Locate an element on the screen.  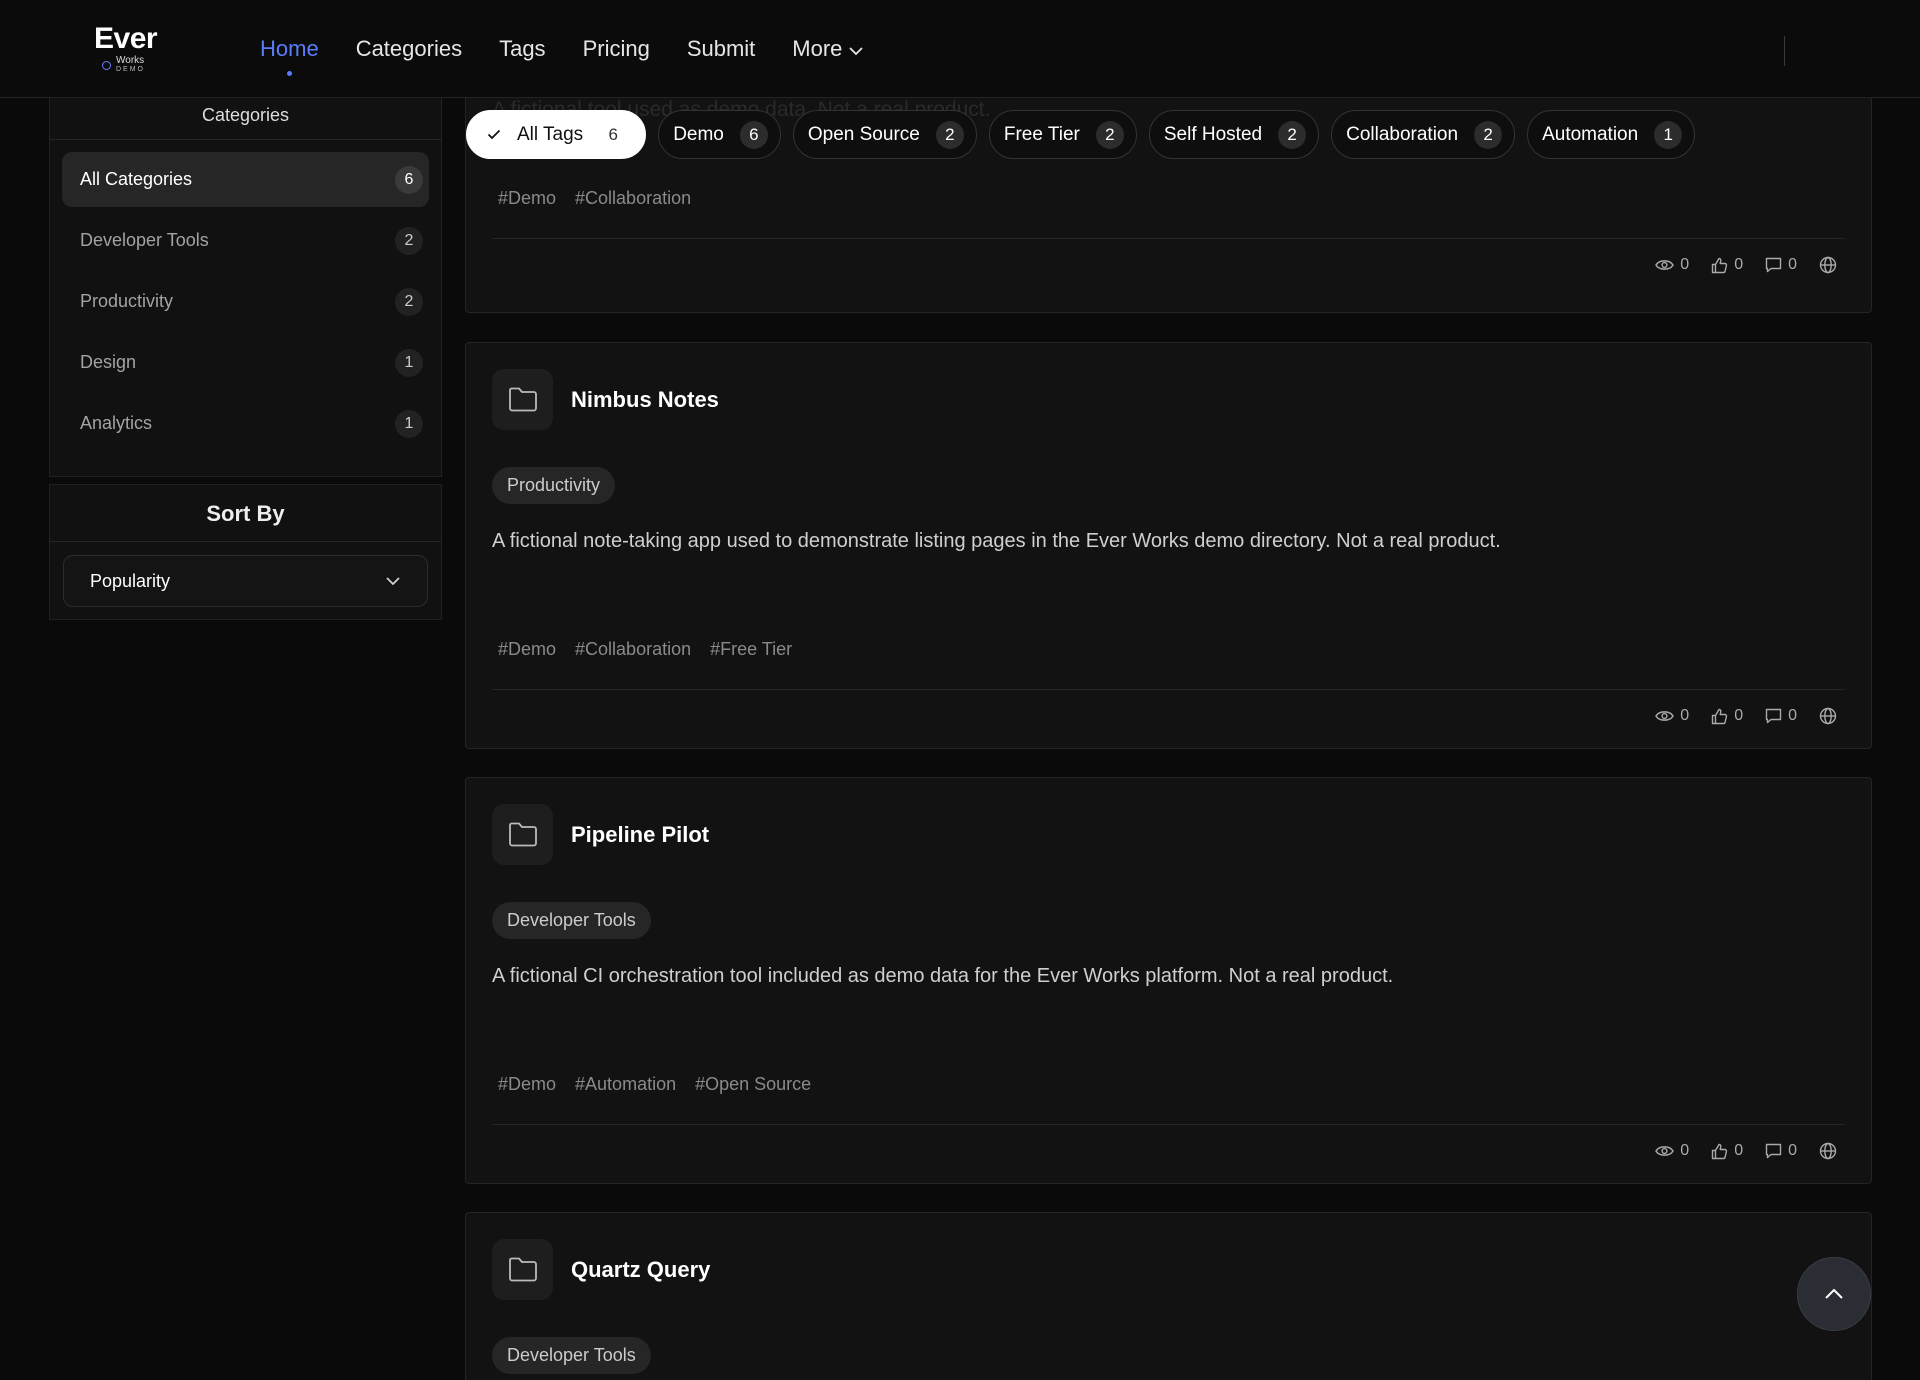
category-item-all: All Categories 6 is located at coordinates (245, 179).